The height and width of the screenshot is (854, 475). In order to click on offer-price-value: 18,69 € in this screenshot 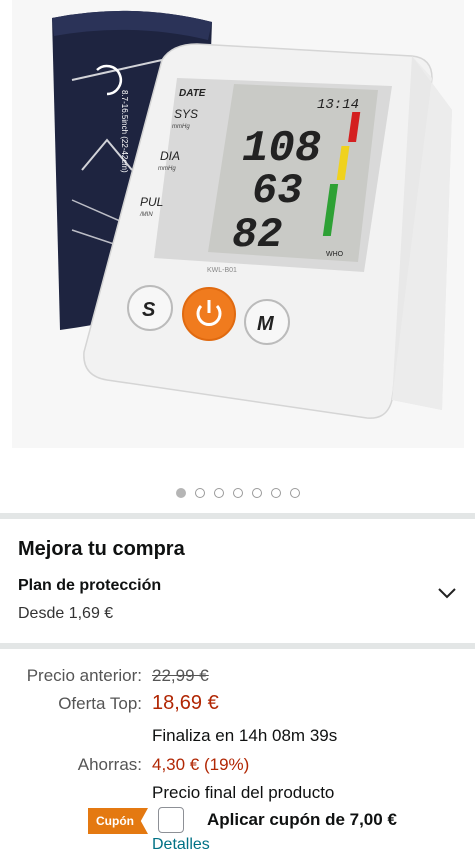, I will do `click(185, 703)`.